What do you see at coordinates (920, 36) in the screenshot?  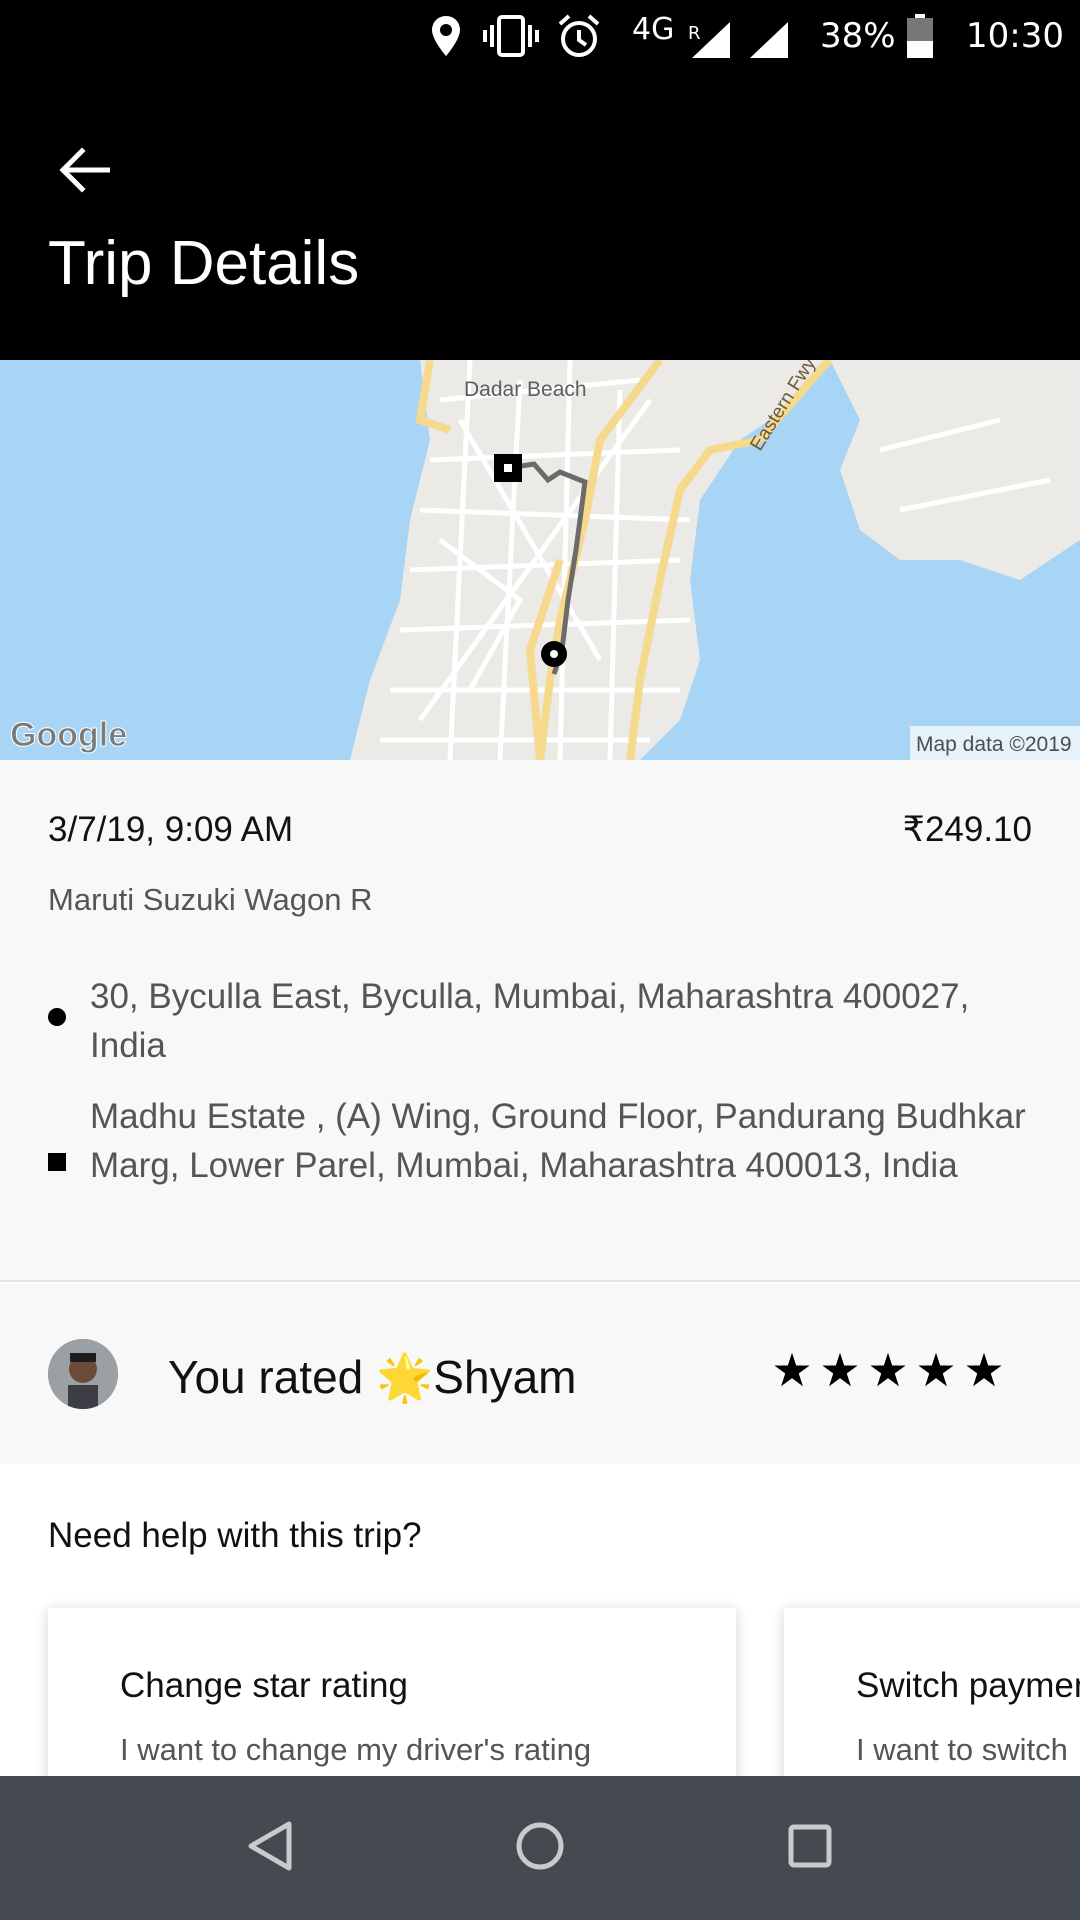 I see `battery-icon` at bounding box center [920, 36].